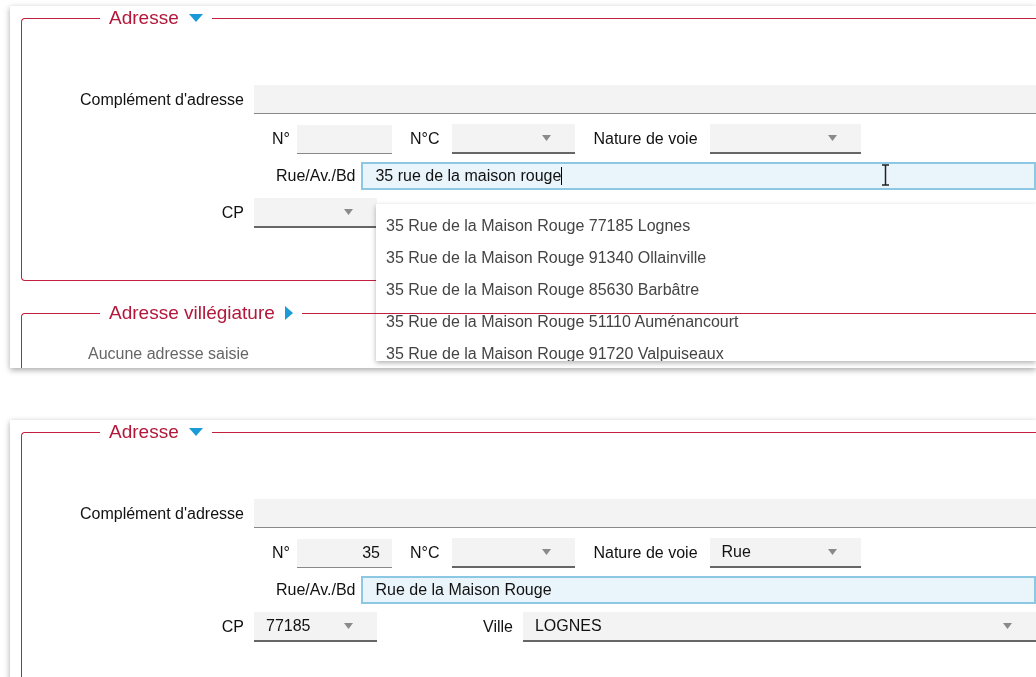 This screenshot has width=1036, height=677. What do you see at coordinates (785, 139) in the screenshot?
I see `street-type-select` at bounding box center [785, 139].